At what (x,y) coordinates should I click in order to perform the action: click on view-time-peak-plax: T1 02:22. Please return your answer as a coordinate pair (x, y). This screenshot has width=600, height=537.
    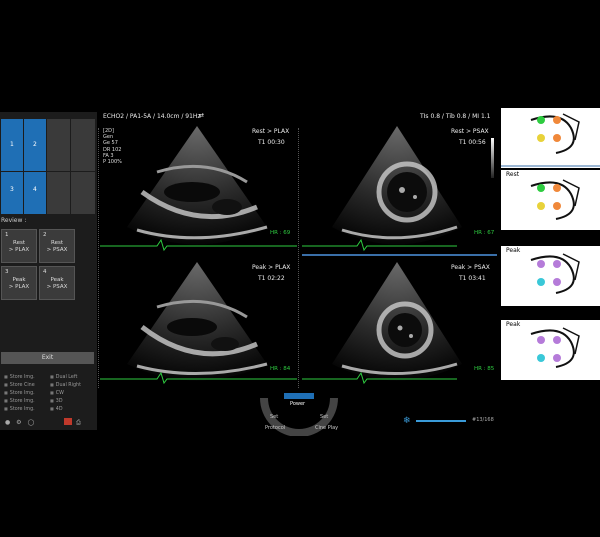
    Looking at the image, I should click on (271, 278).